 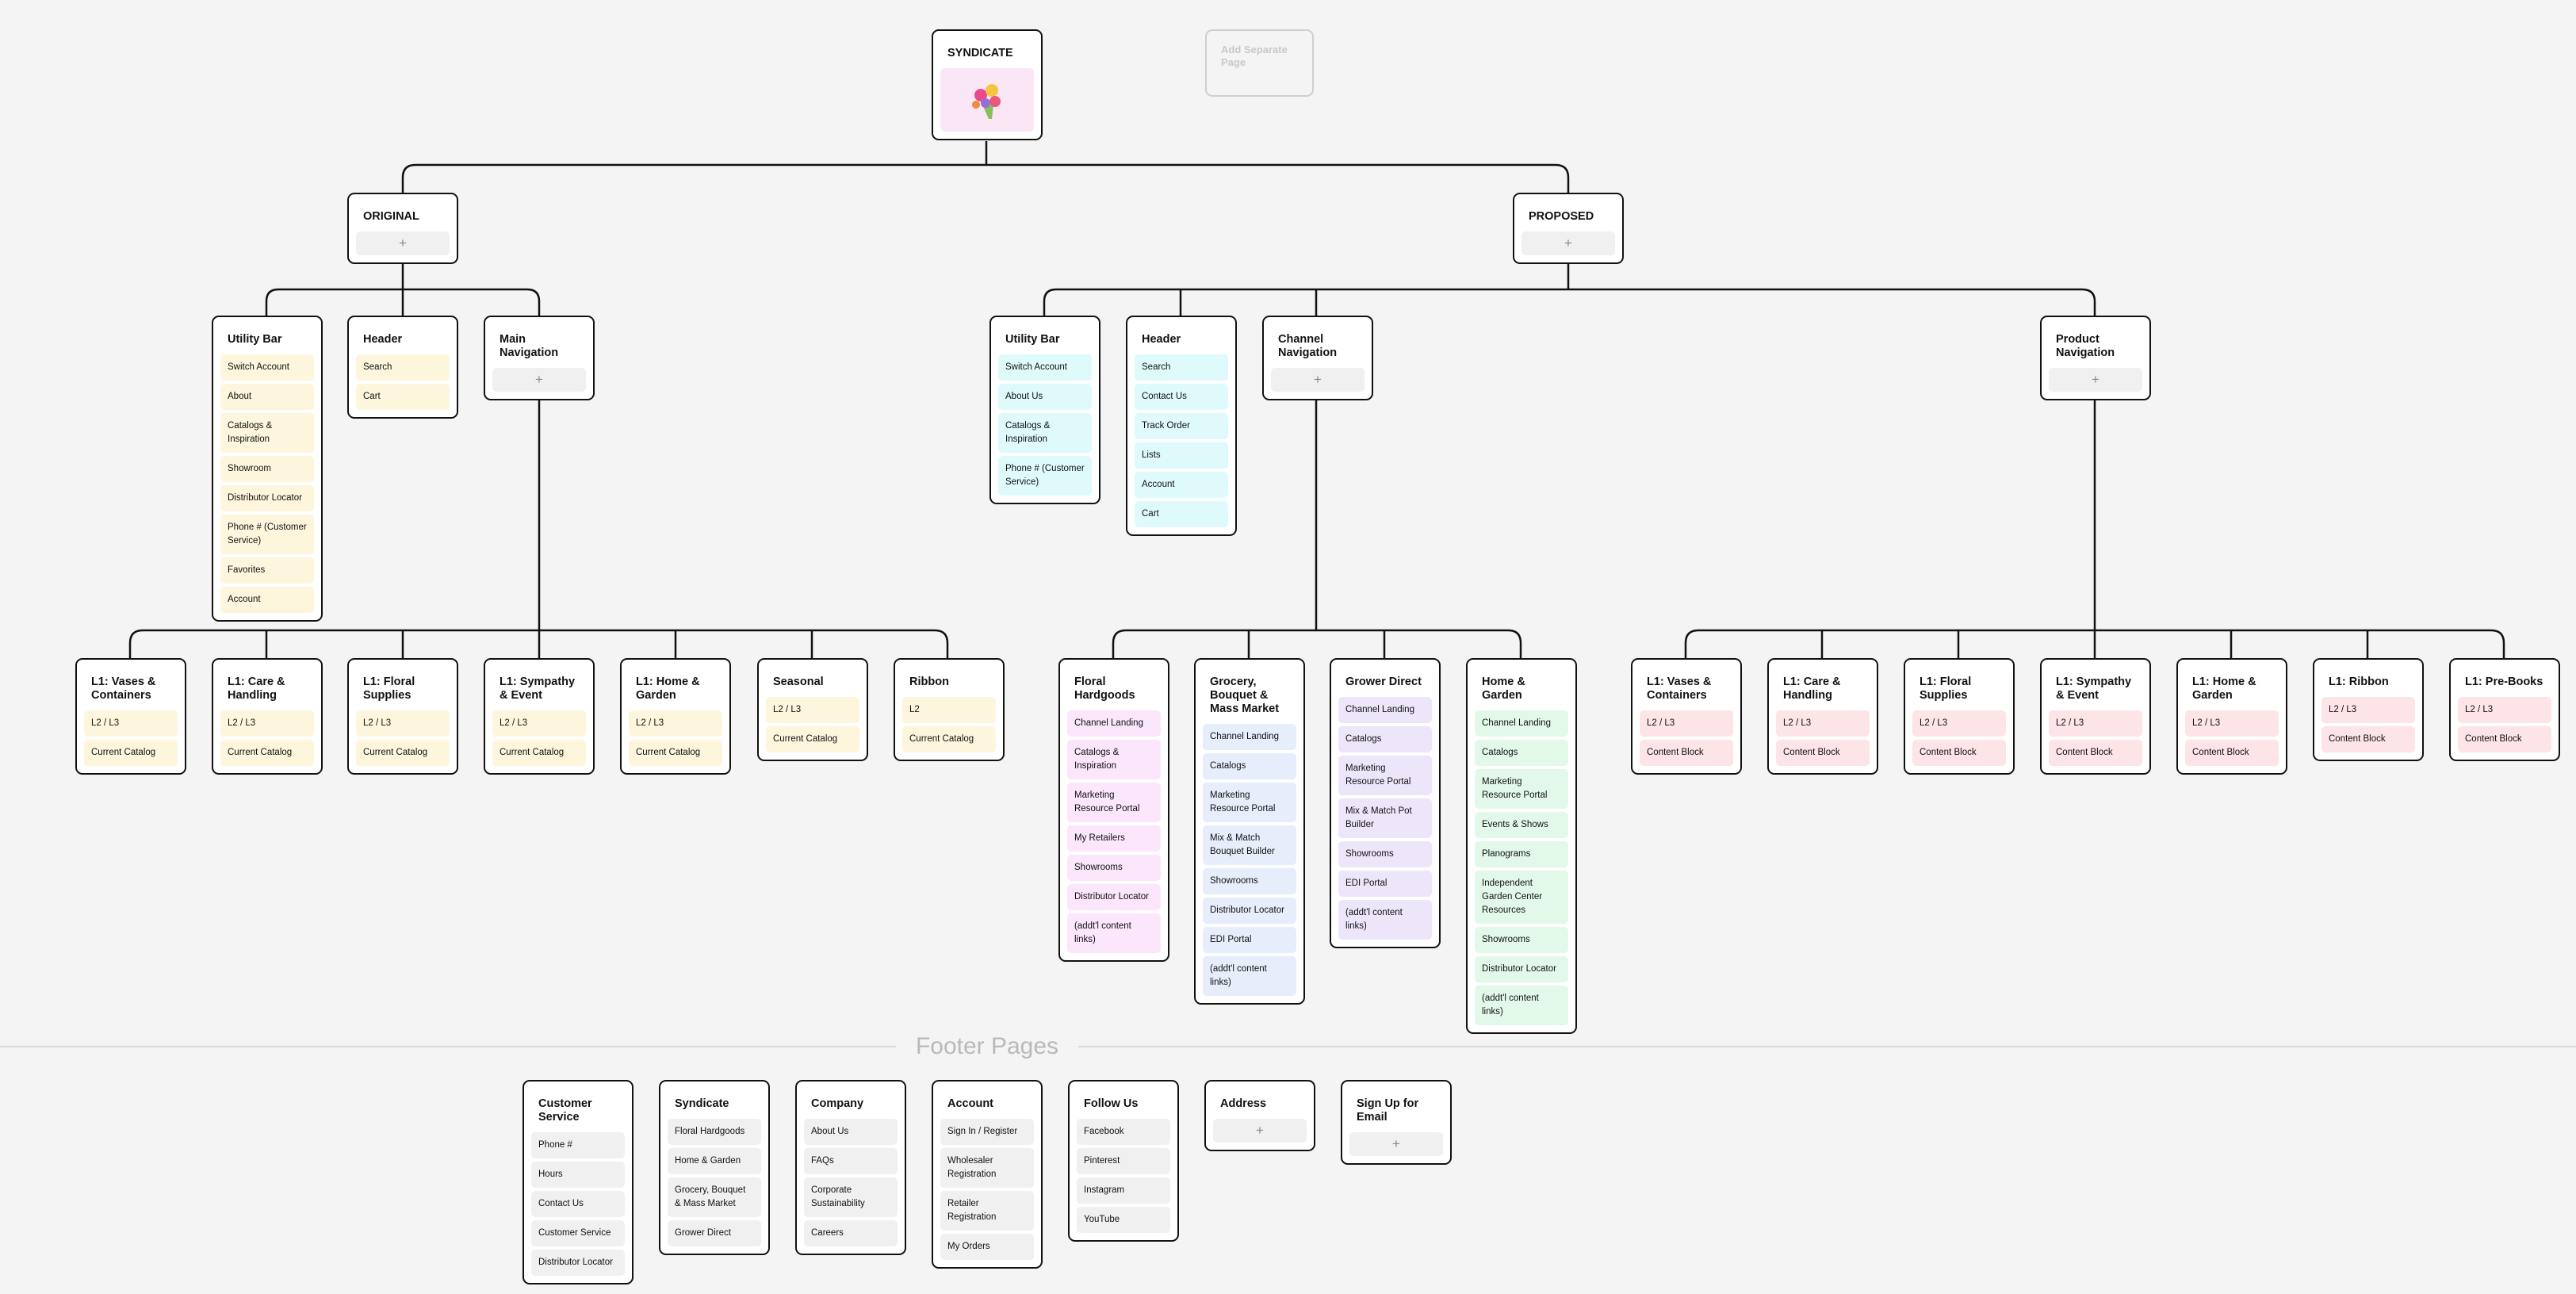 I want to click on list-item: Favorites, so click(x=267, y=570).